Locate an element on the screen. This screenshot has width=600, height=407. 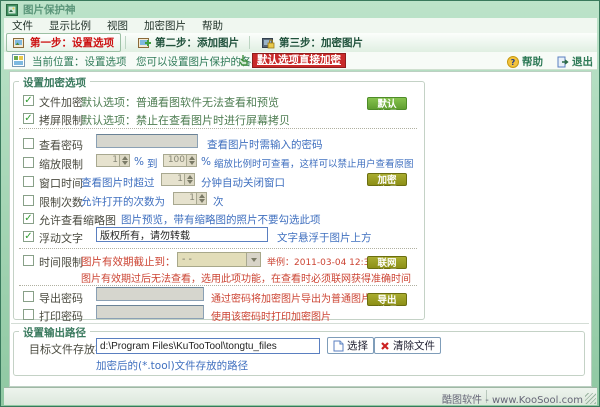
section-divider is located at coordinates (300, 323).